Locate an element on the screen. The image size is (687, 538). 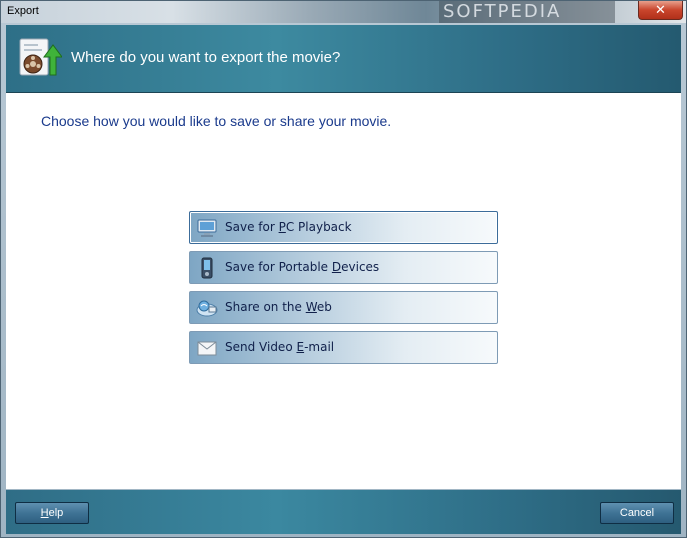
share-on-the-web-button: Share on the Web is located at coordinates (343, 307).